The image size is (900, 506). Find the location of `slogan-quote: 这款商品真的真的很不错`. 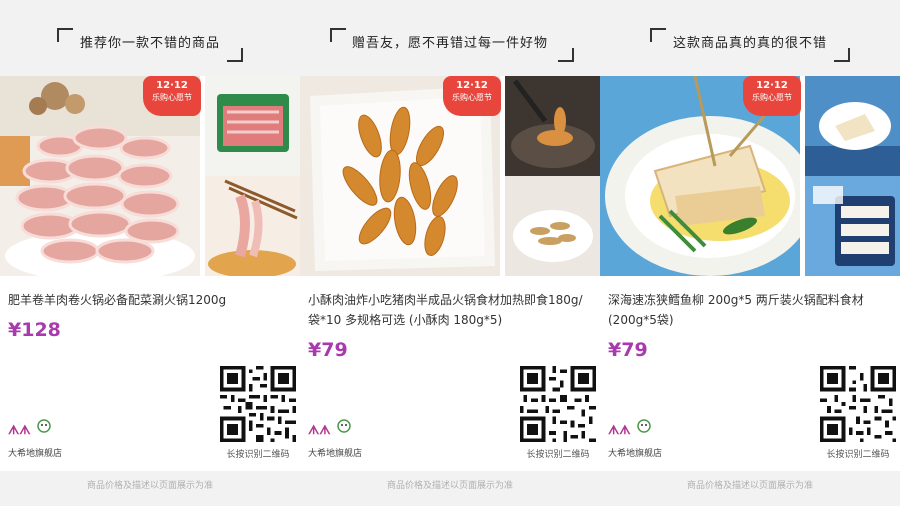

slogan-quote: 这款商品真的真的很不错 is located at coordinates (750, 40).